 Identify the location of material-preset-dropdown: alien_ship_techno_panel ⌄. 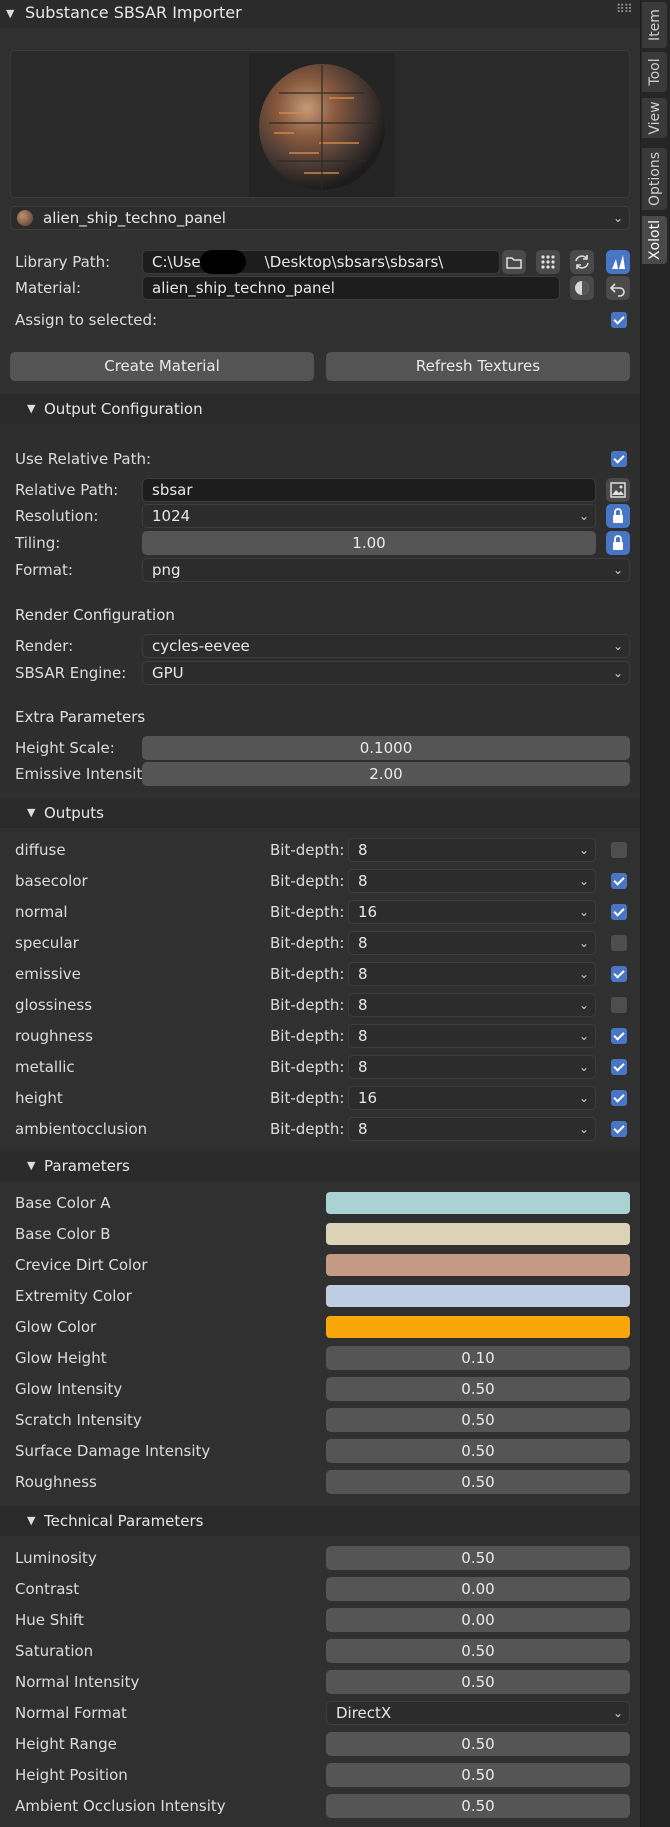
(320, 218).